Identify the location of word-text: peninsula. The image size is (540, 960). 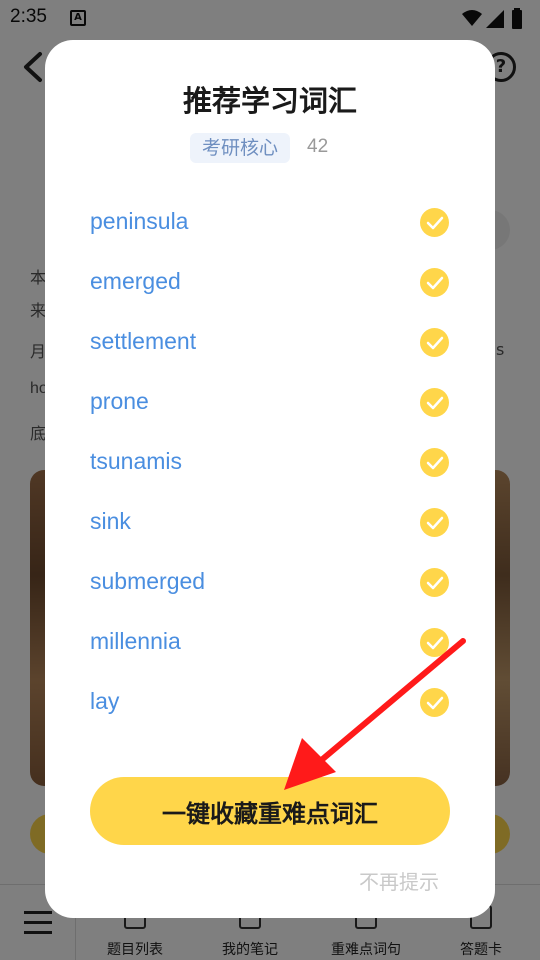
(139, 221).